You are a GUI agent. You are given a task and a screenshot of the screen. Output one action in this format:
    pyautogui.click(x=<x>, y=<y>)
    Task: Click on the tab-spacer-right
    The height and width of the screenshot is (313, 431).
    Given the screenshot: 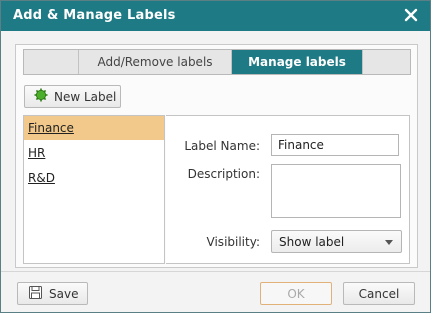 What is the action you would take?
    pyautogui.click(x=386, y=62)
    